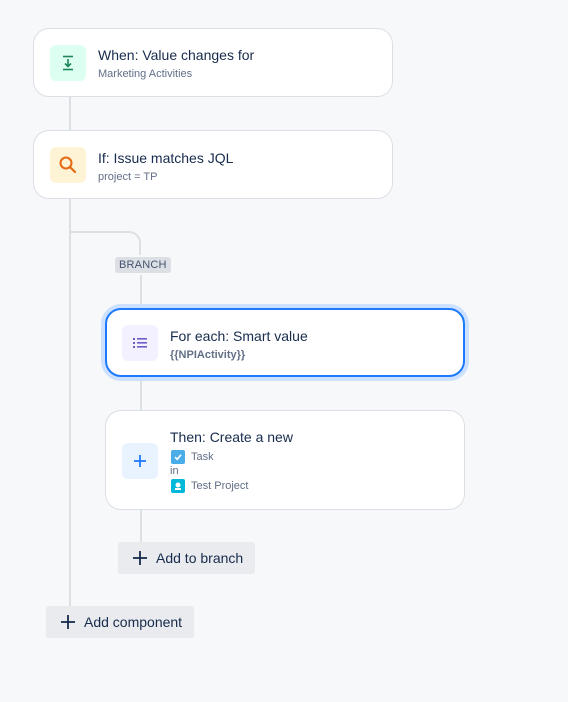  I want to click on condition-card: If: Issue matches JQL project = TP, so click(213, 164).